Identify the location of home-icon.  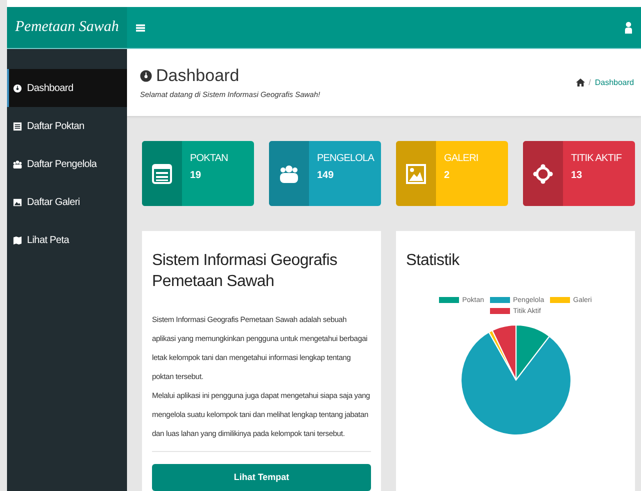
(580, 82).